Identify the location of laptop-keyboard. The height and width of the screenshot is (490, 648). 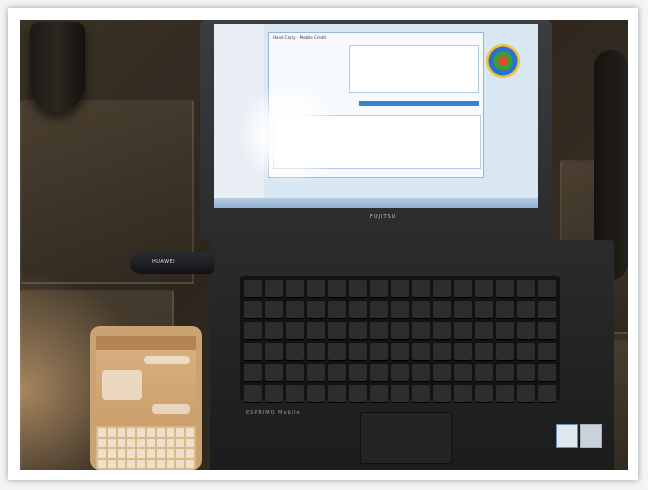
(400, 339).